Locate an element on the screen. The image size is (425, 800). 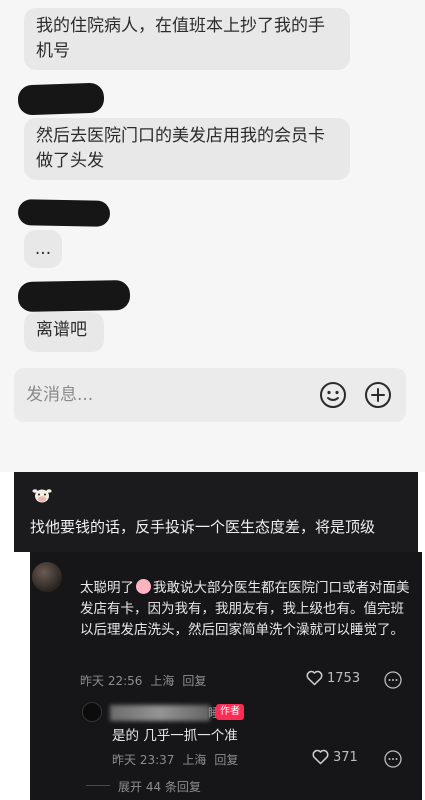
blurred-username is located at coordinates (160, 713).